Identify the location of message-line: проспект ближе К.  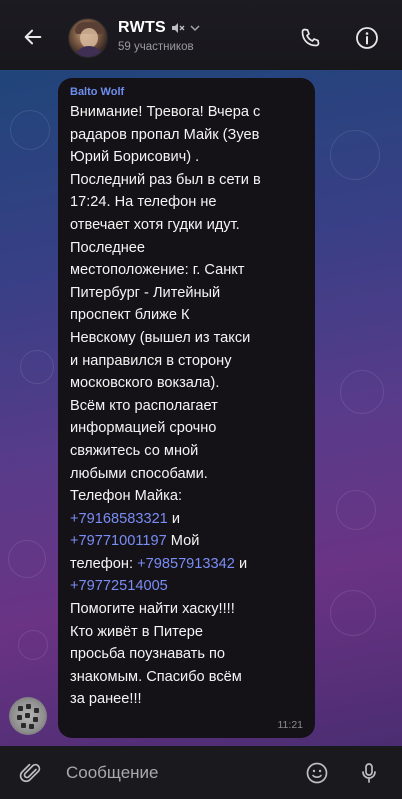
(130, 315).